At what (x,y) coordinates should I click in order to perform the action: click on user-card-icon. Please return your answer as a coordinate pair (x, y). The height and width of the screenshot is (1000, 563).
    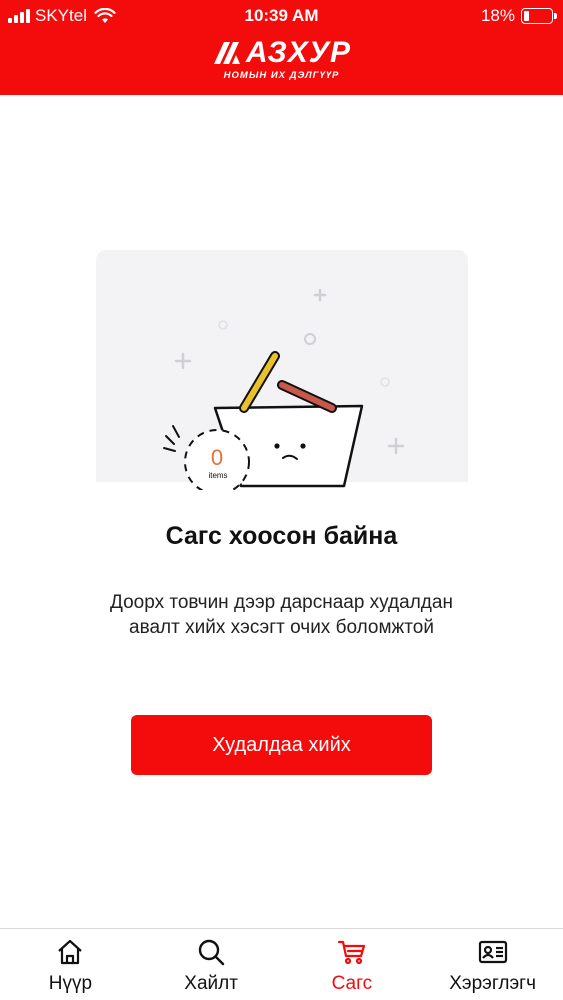
    Looking at the image, I should click on (492, 952).